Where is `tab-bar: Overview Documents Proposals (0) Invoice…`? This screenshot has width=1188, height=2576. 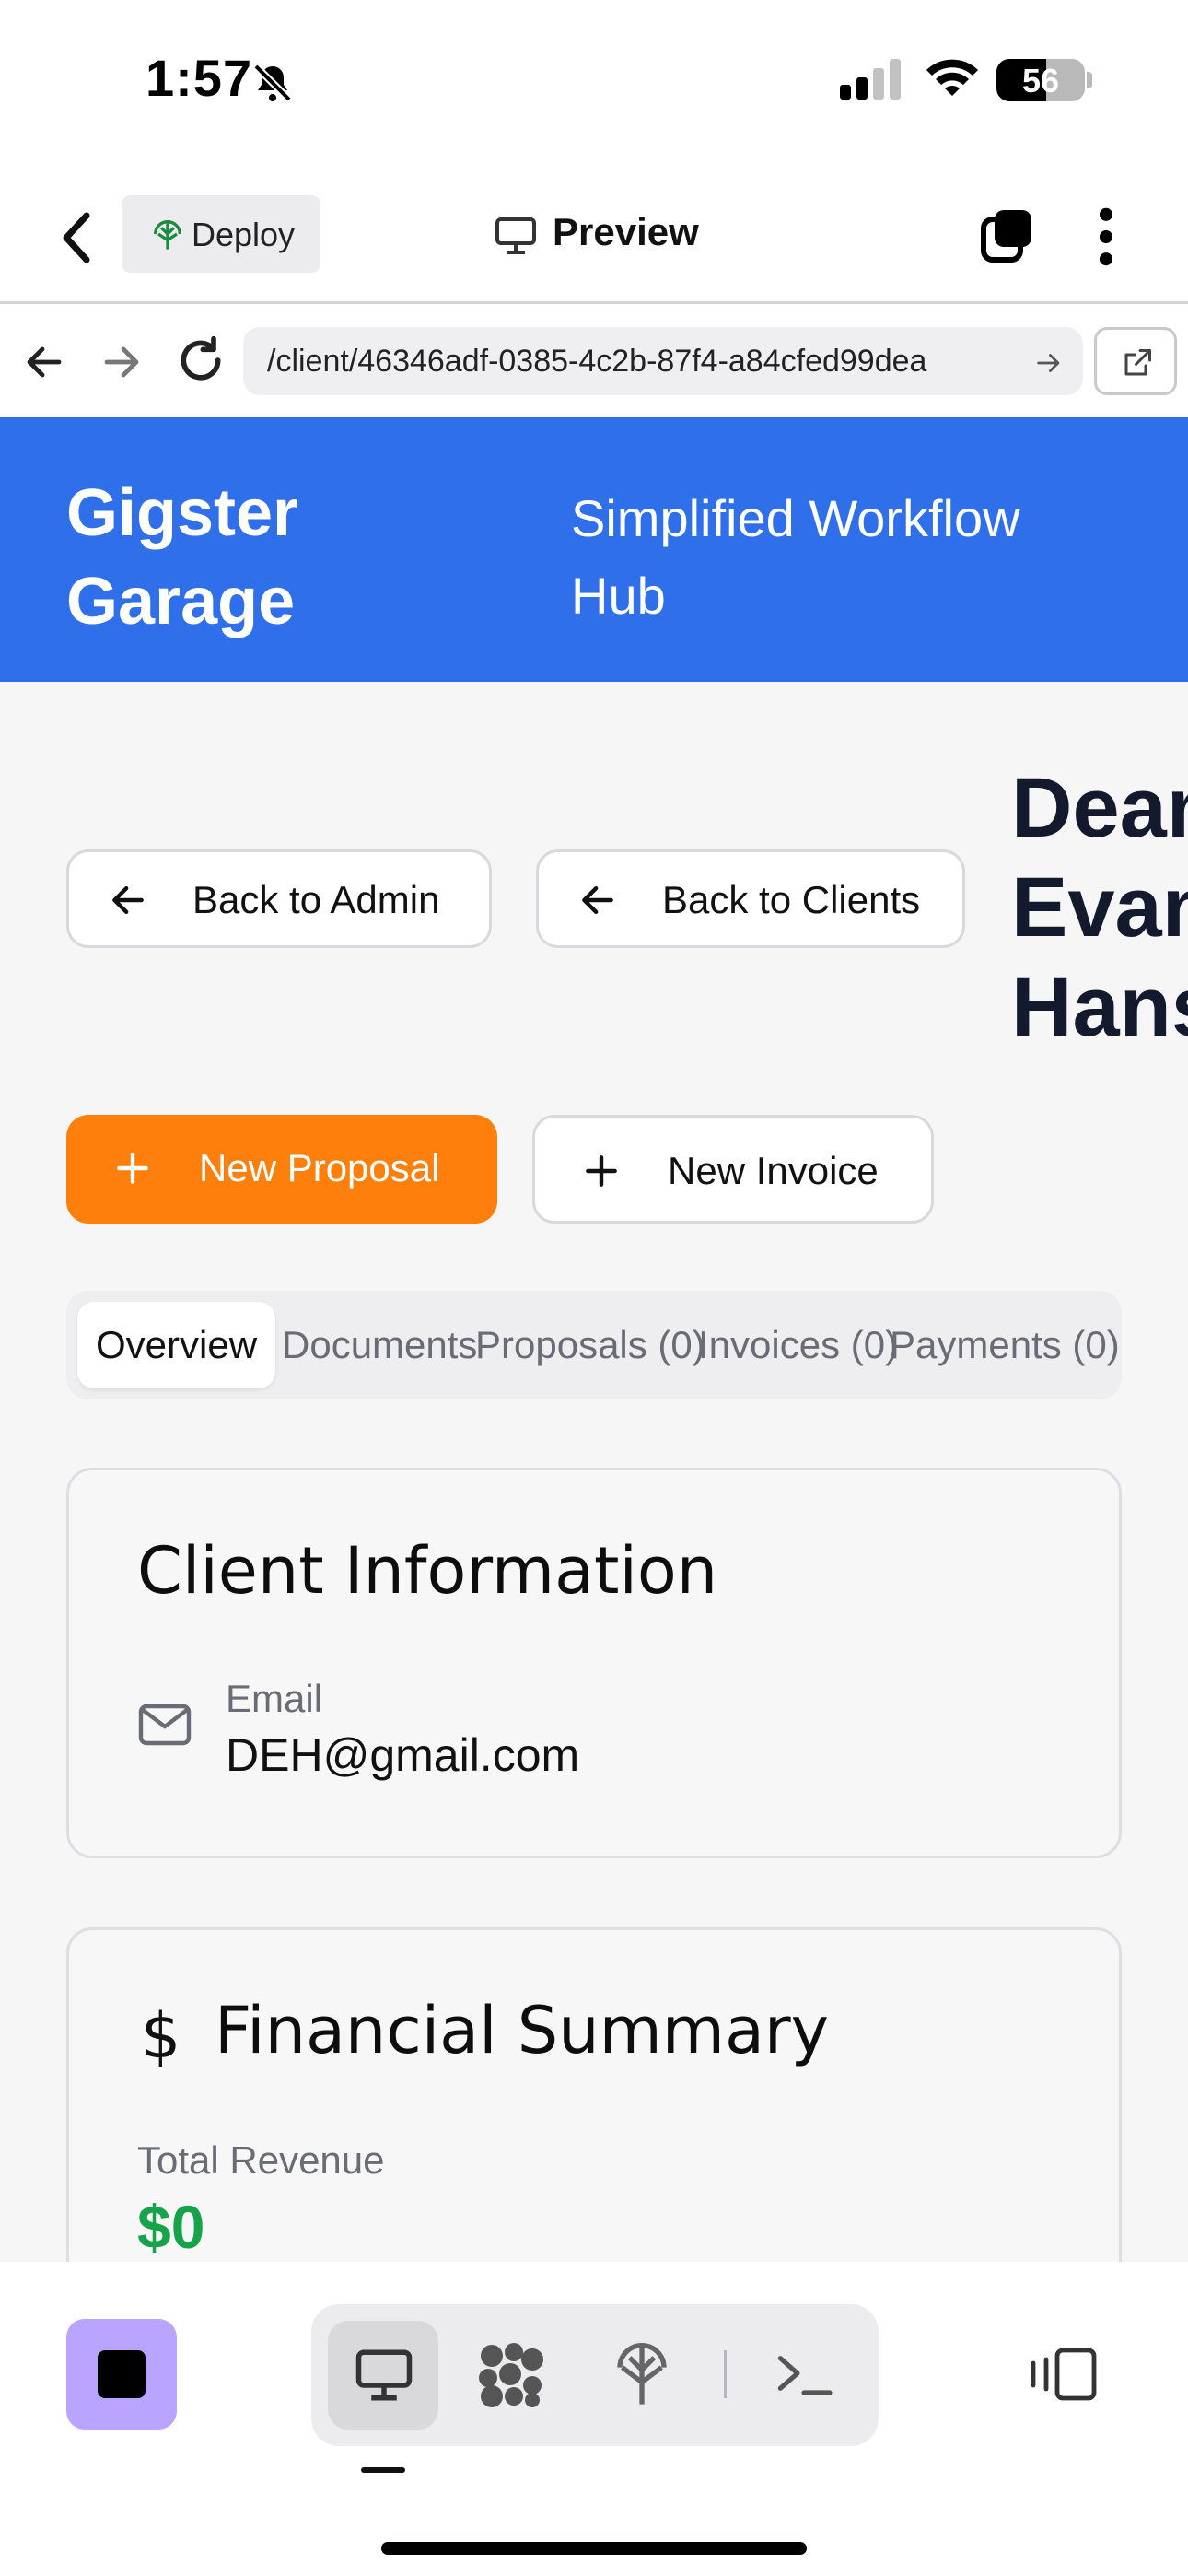 tab-bar: Overview Documents Proposals (0) Invoice… is located at coordinates (594, 1345).